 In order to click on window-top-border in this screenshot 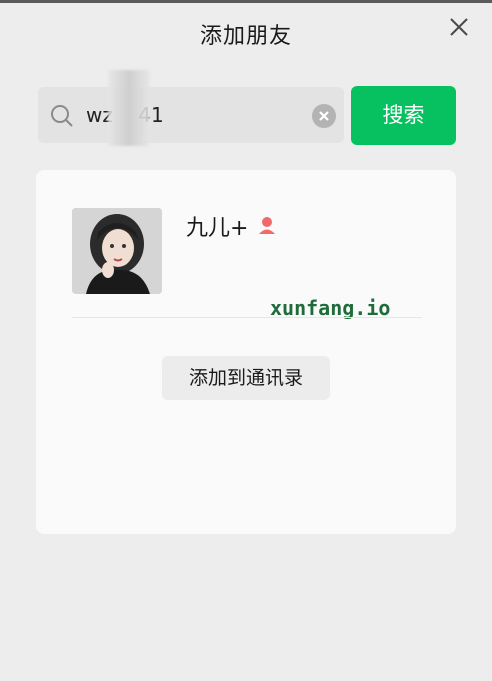, I will do `click(246, 1)`.